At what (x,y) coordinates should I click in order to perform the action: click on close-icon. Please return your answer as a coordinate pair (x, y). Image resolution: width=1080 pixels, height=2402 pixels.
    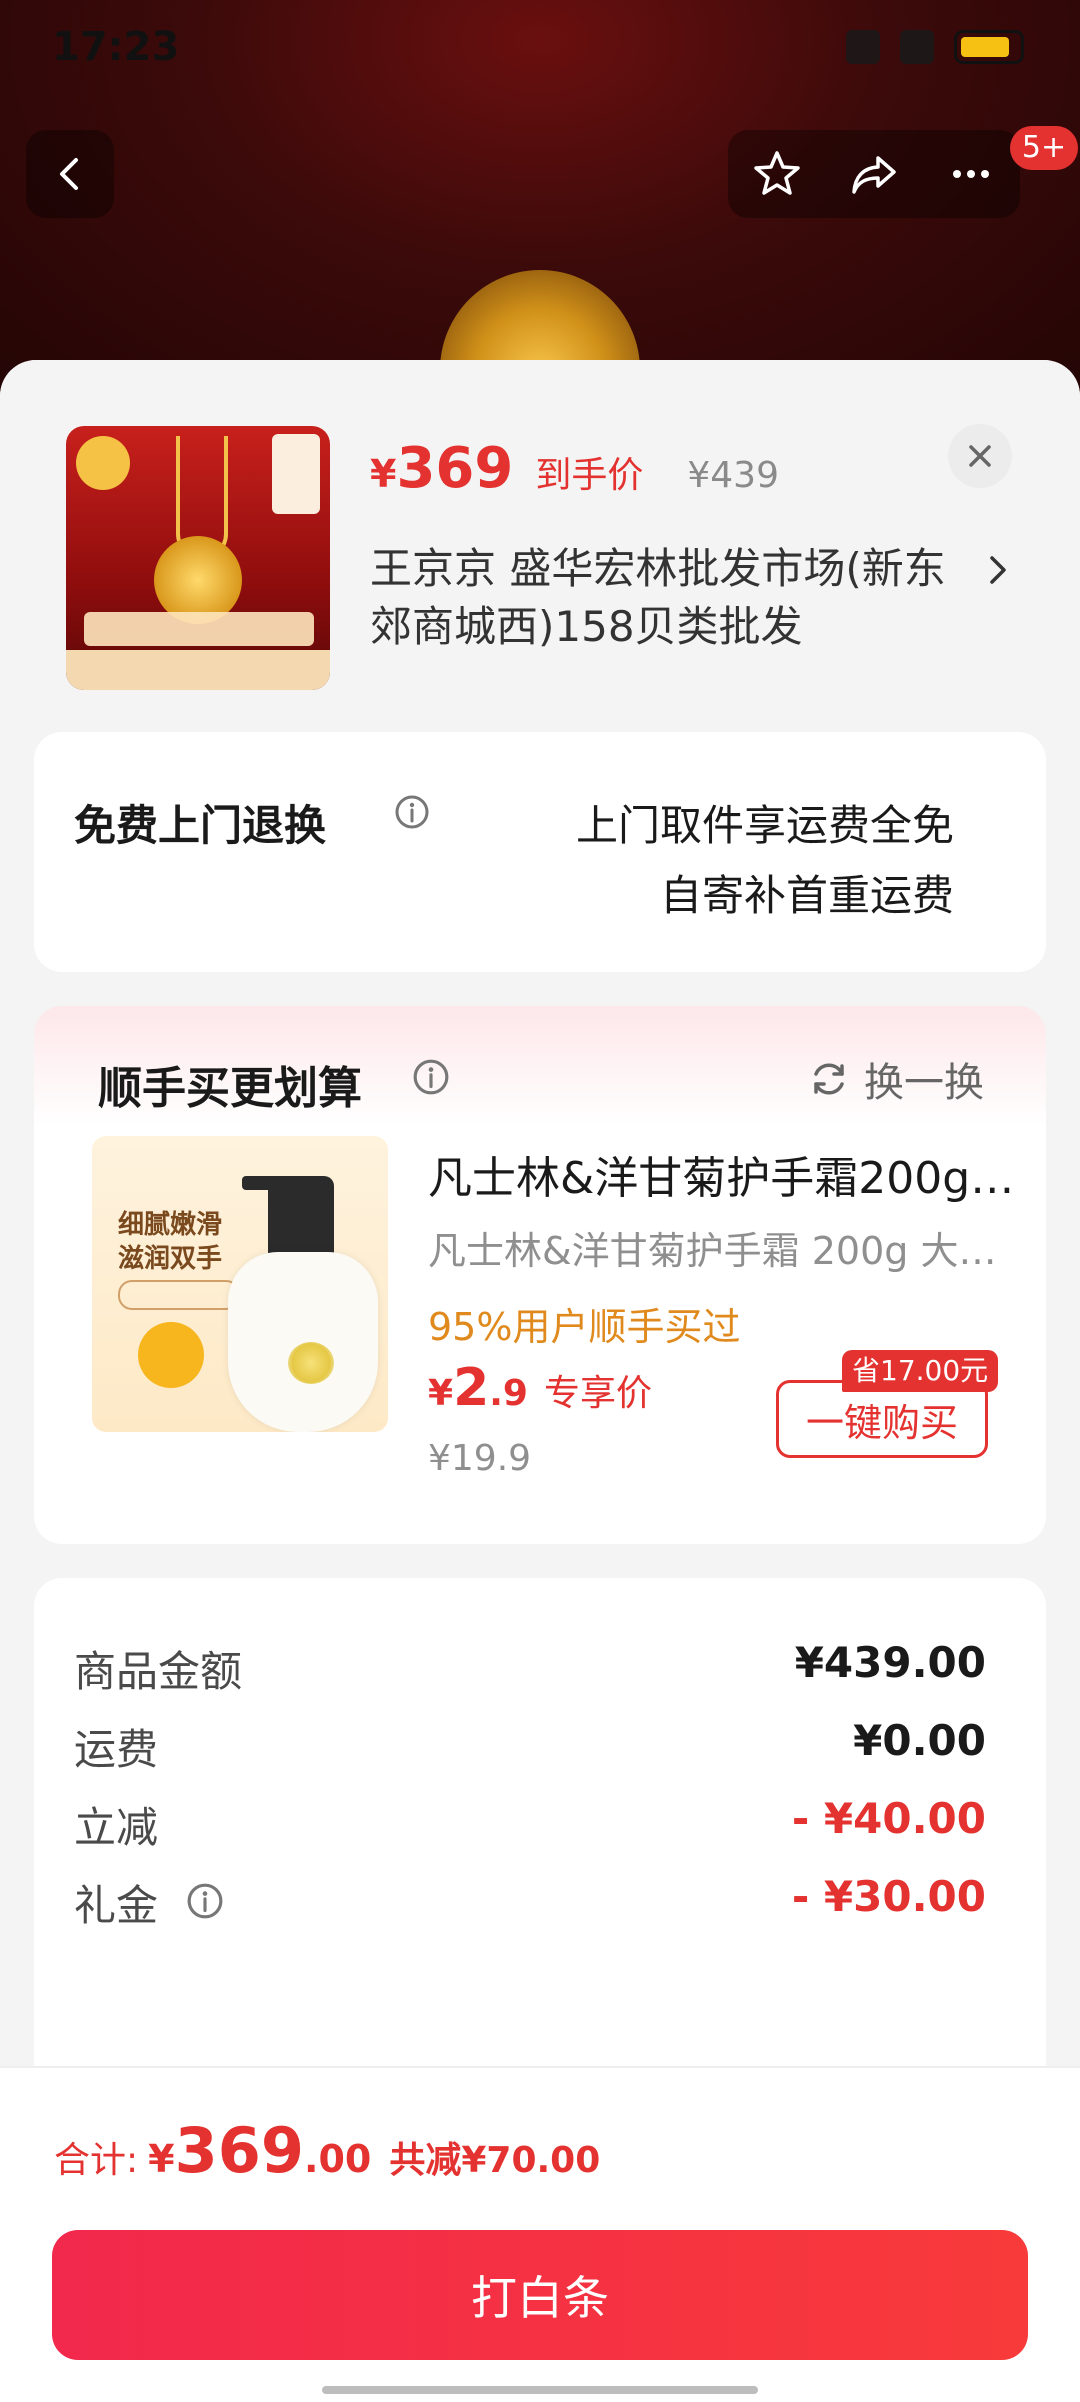
    Looking at the image, I should click on (980, 456).